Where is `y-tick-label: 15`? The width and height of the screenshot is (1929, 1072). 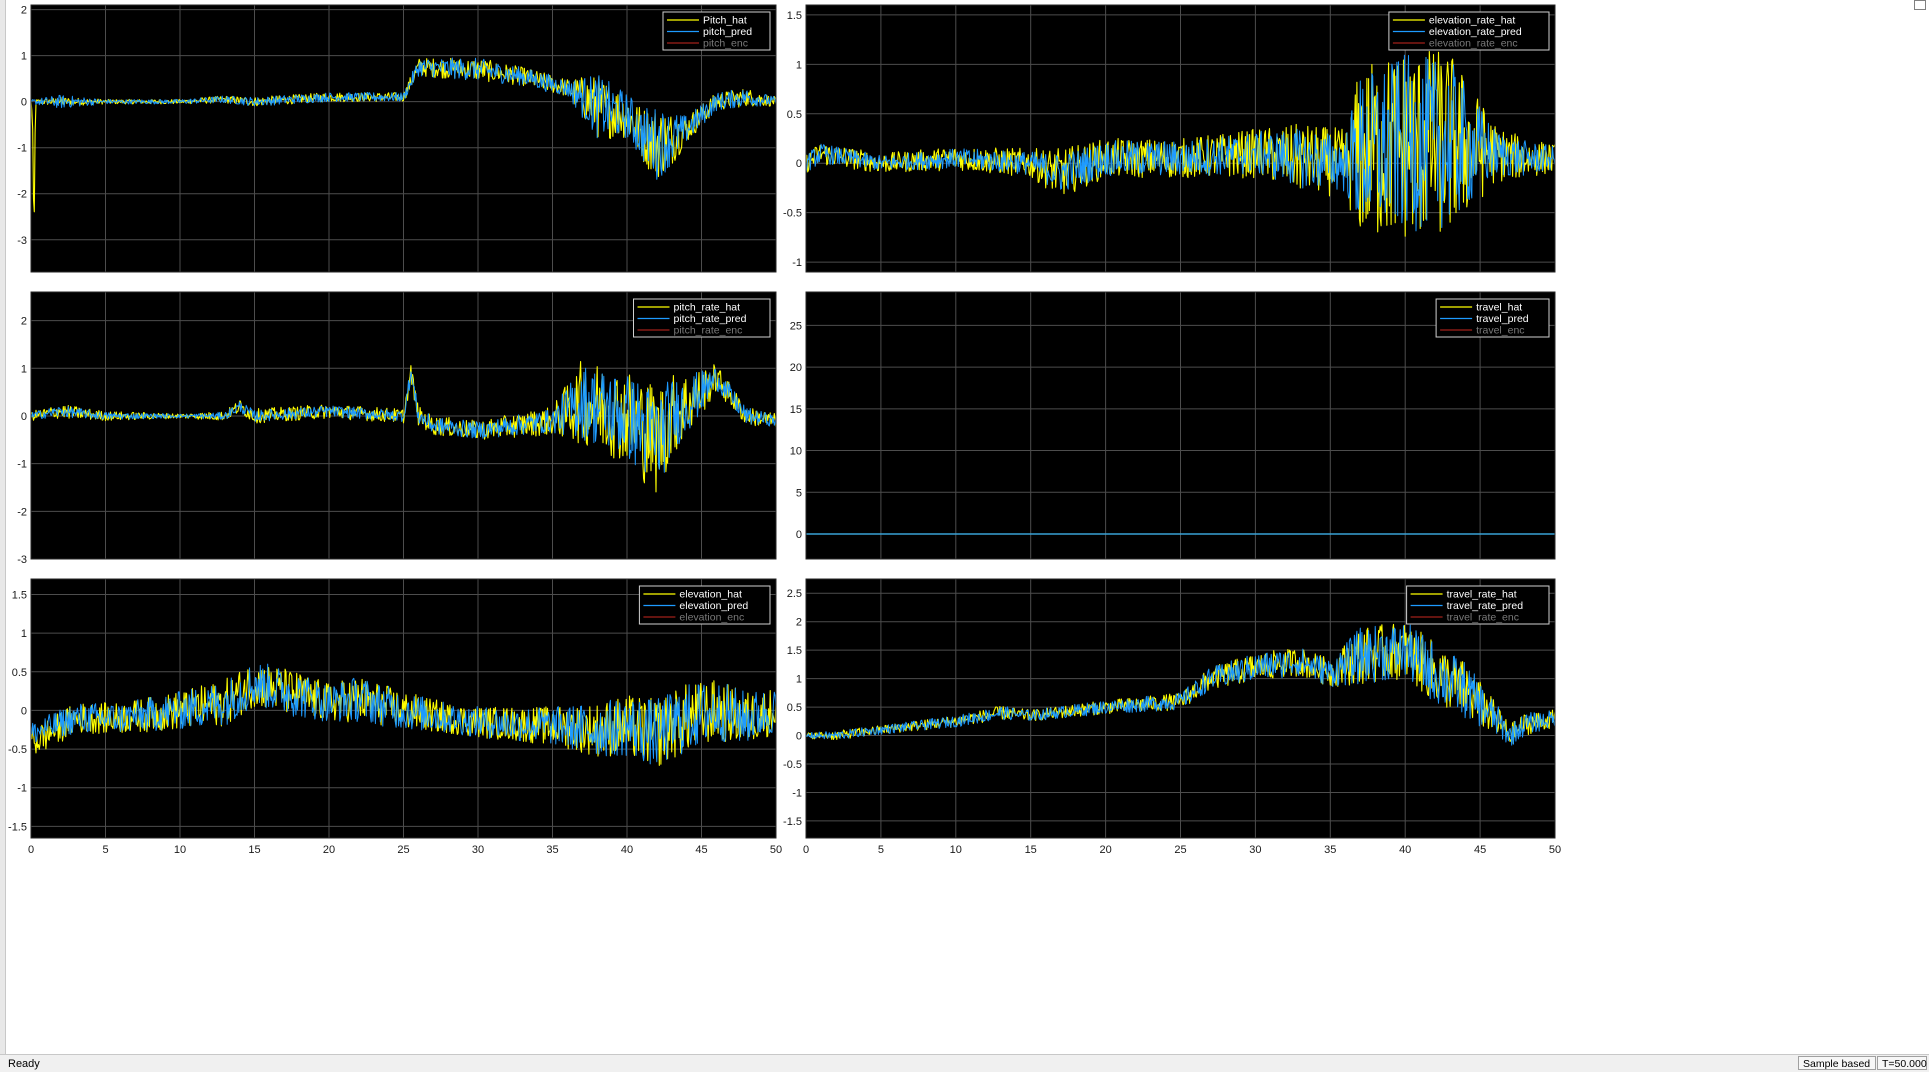 y-tick-label: 15 is located at coordinates (796, 410).